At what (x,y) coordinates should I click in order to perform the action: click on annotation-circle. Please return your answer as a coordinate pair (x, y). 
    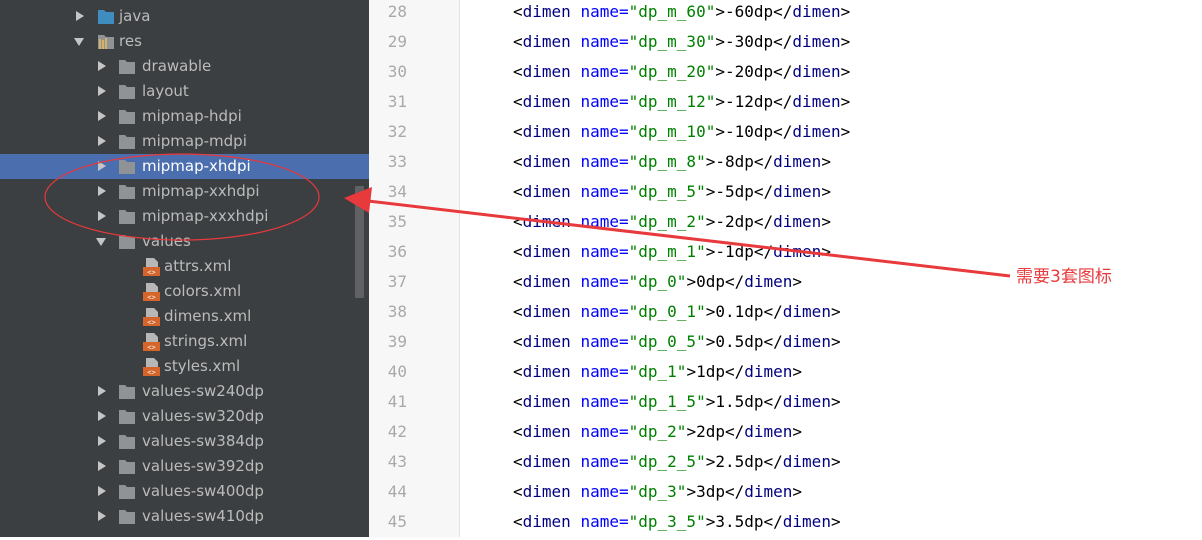
    Looking at the image, I should click on (182, 197).